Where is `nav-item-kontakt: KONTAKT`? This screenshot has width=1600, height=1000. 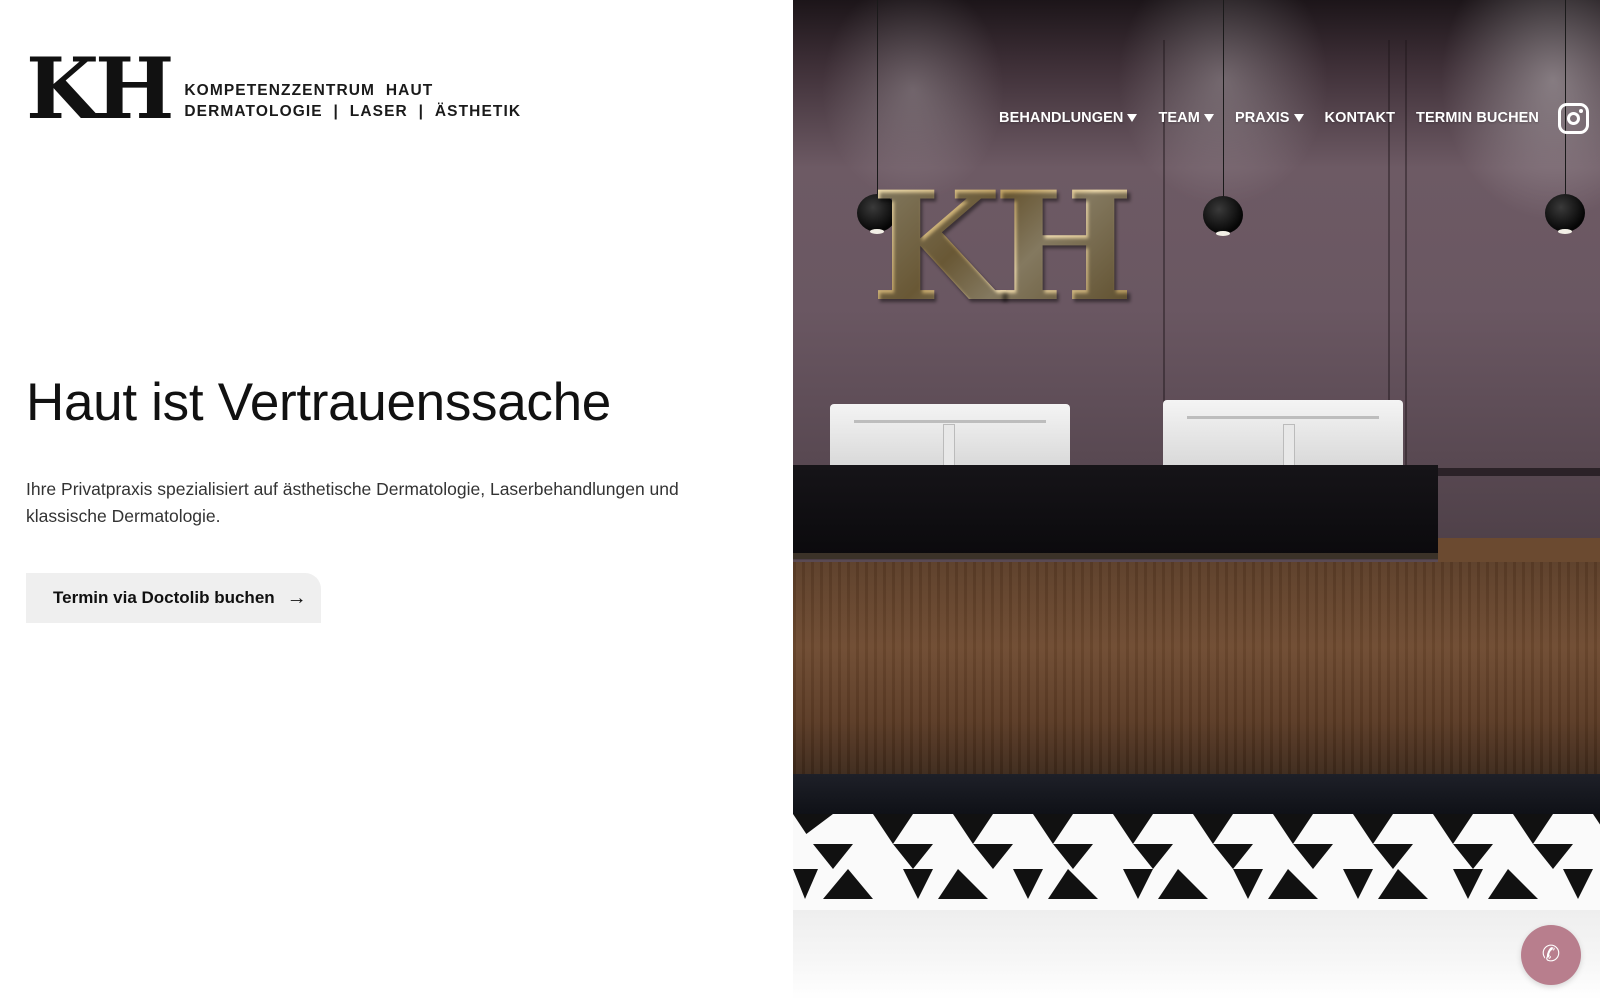 nav-item-kontakt: KONTAKT is located at coordinates (1360, 118).